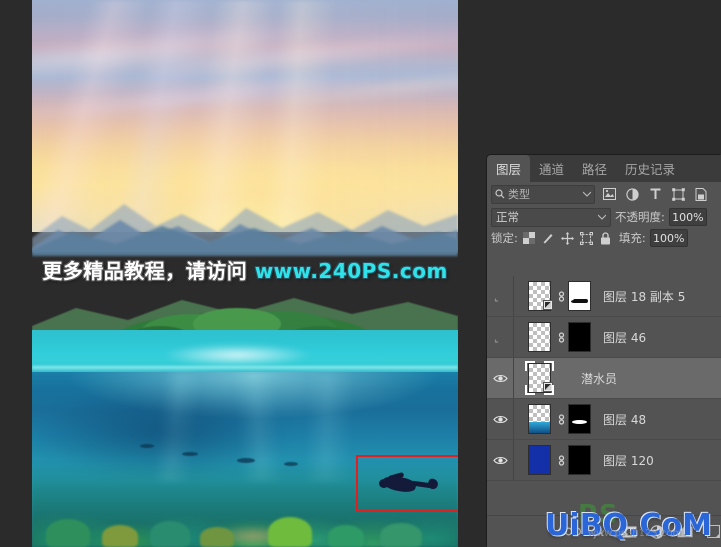 This screenshot has width=721, height=547. I want to click on lock-transparent-icon, so click(529, 238).